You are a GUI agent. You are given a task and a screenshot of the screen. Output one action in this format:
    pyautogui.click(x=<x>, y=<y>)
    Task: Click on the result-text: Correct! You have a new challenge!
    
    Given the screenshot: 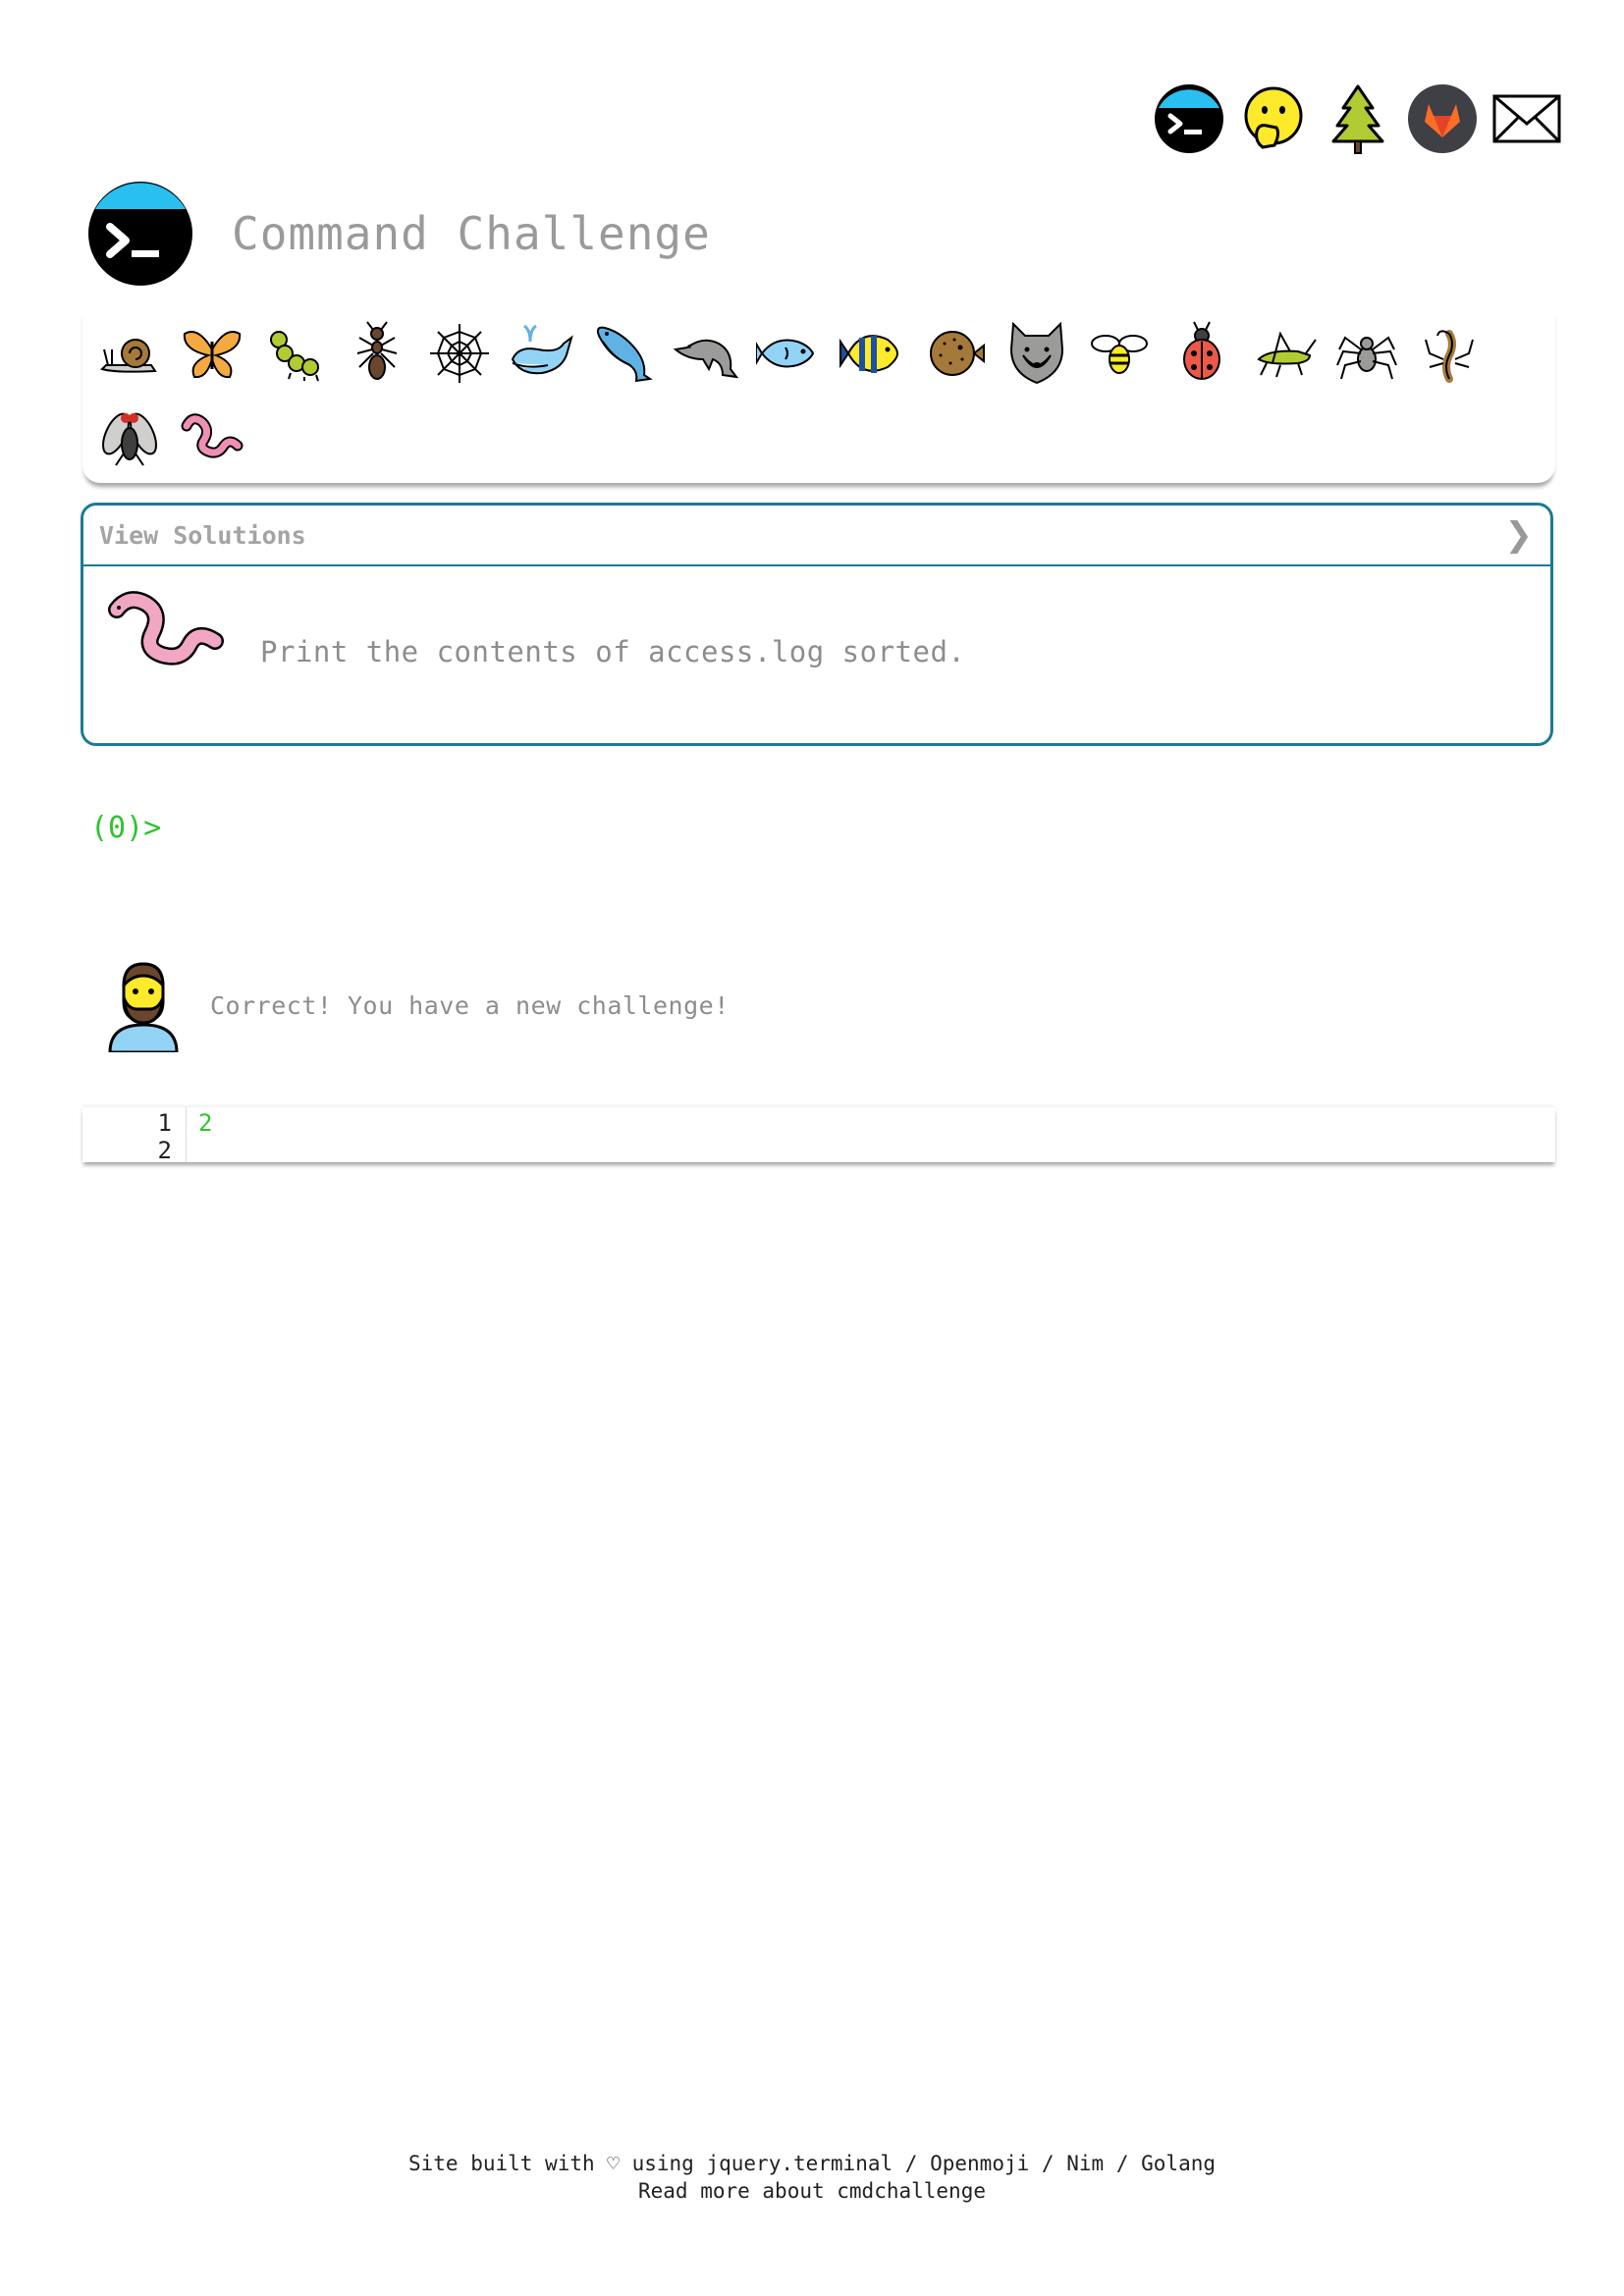 What is the action you would take?
    pyautogui.click(x=470, y=1005)
    